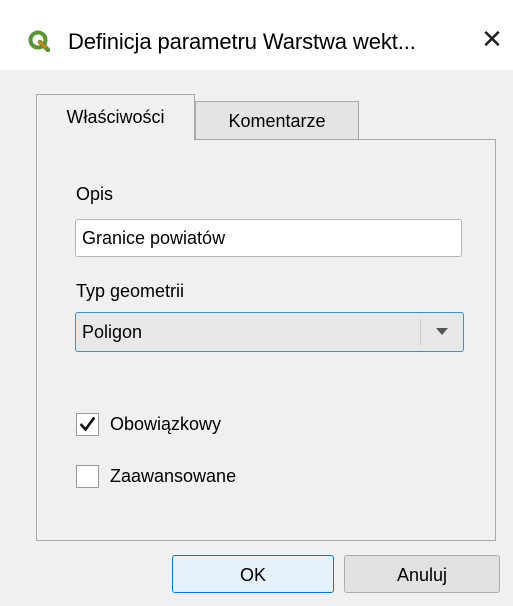  I want to click on tab-properties: Właściwości, so click(115, 117).